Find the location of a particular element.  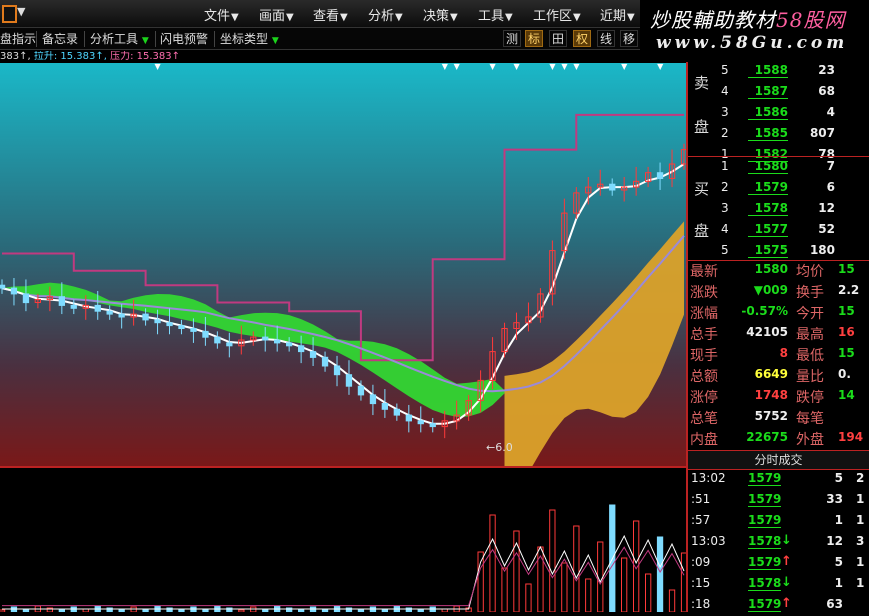

toolbar-item-axis-type-label: 坐标类型 is located at coordinates (244, 39).